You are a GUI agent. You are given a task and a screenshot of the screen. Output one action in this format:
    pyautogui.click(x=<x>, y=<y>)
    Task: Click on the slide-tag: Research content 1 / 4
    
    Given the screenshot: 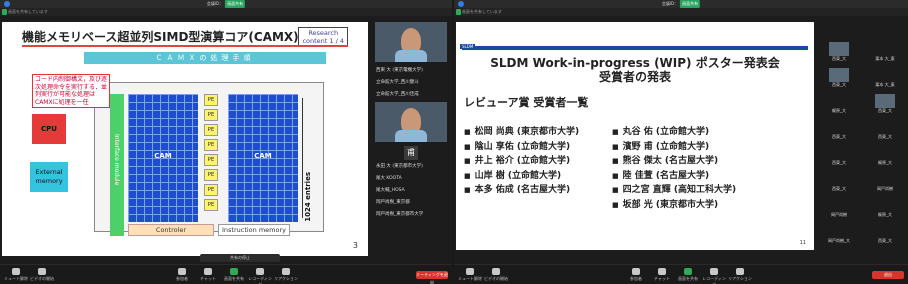 What is the action you would take?
    pyautogui.click(x=323, y=37)
    